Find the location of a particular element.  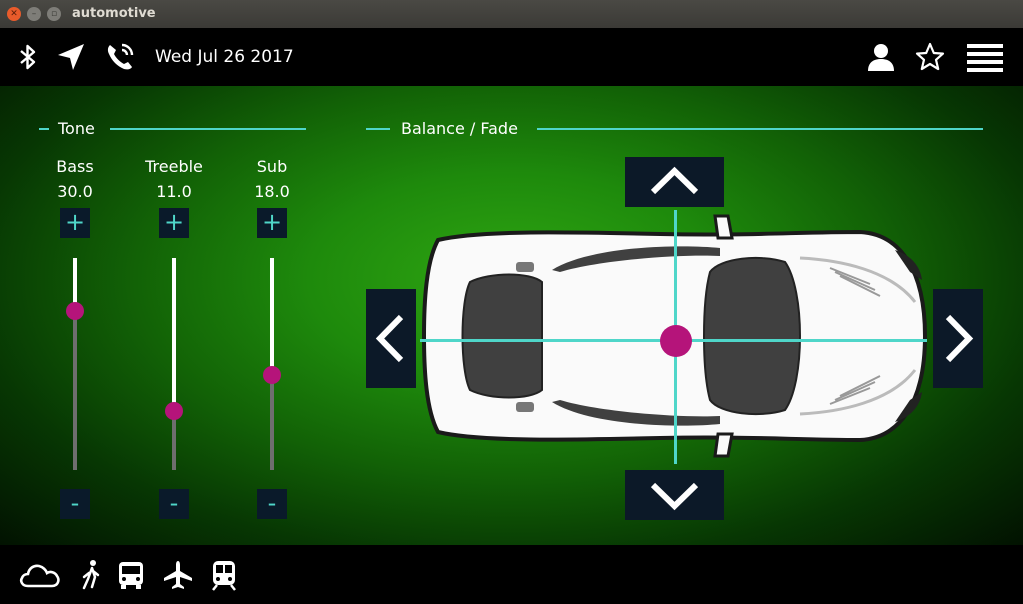

treeble-minus-button: - is located at coordinates (174, 504).